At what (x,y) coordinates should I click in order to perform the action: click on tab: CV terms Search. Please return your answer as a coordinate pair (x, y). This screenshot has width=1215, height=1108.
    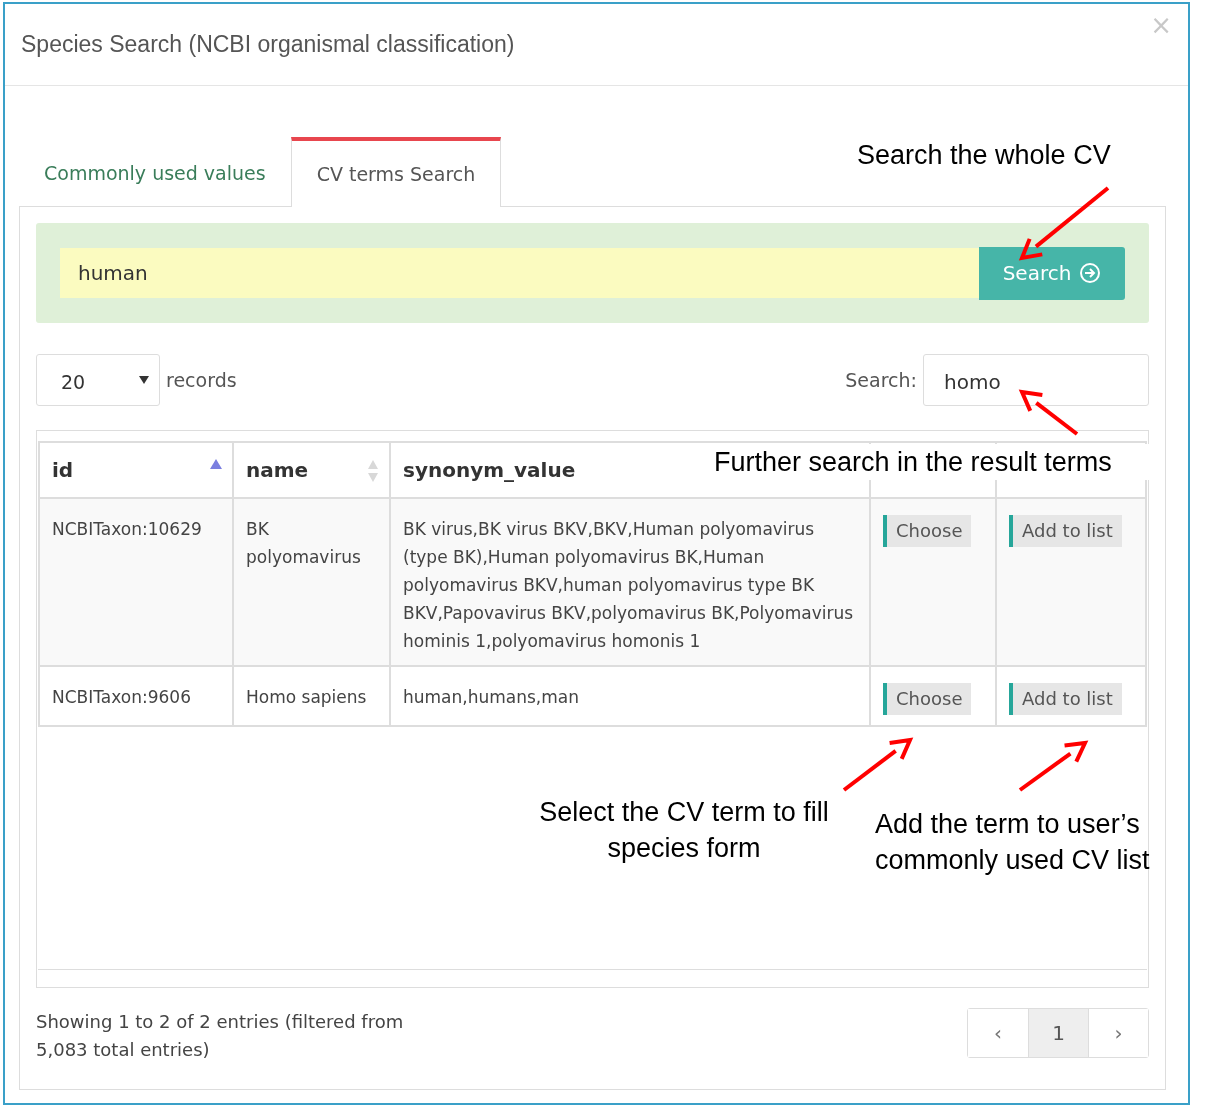
    Looking at the image, I should click on (396, 172).